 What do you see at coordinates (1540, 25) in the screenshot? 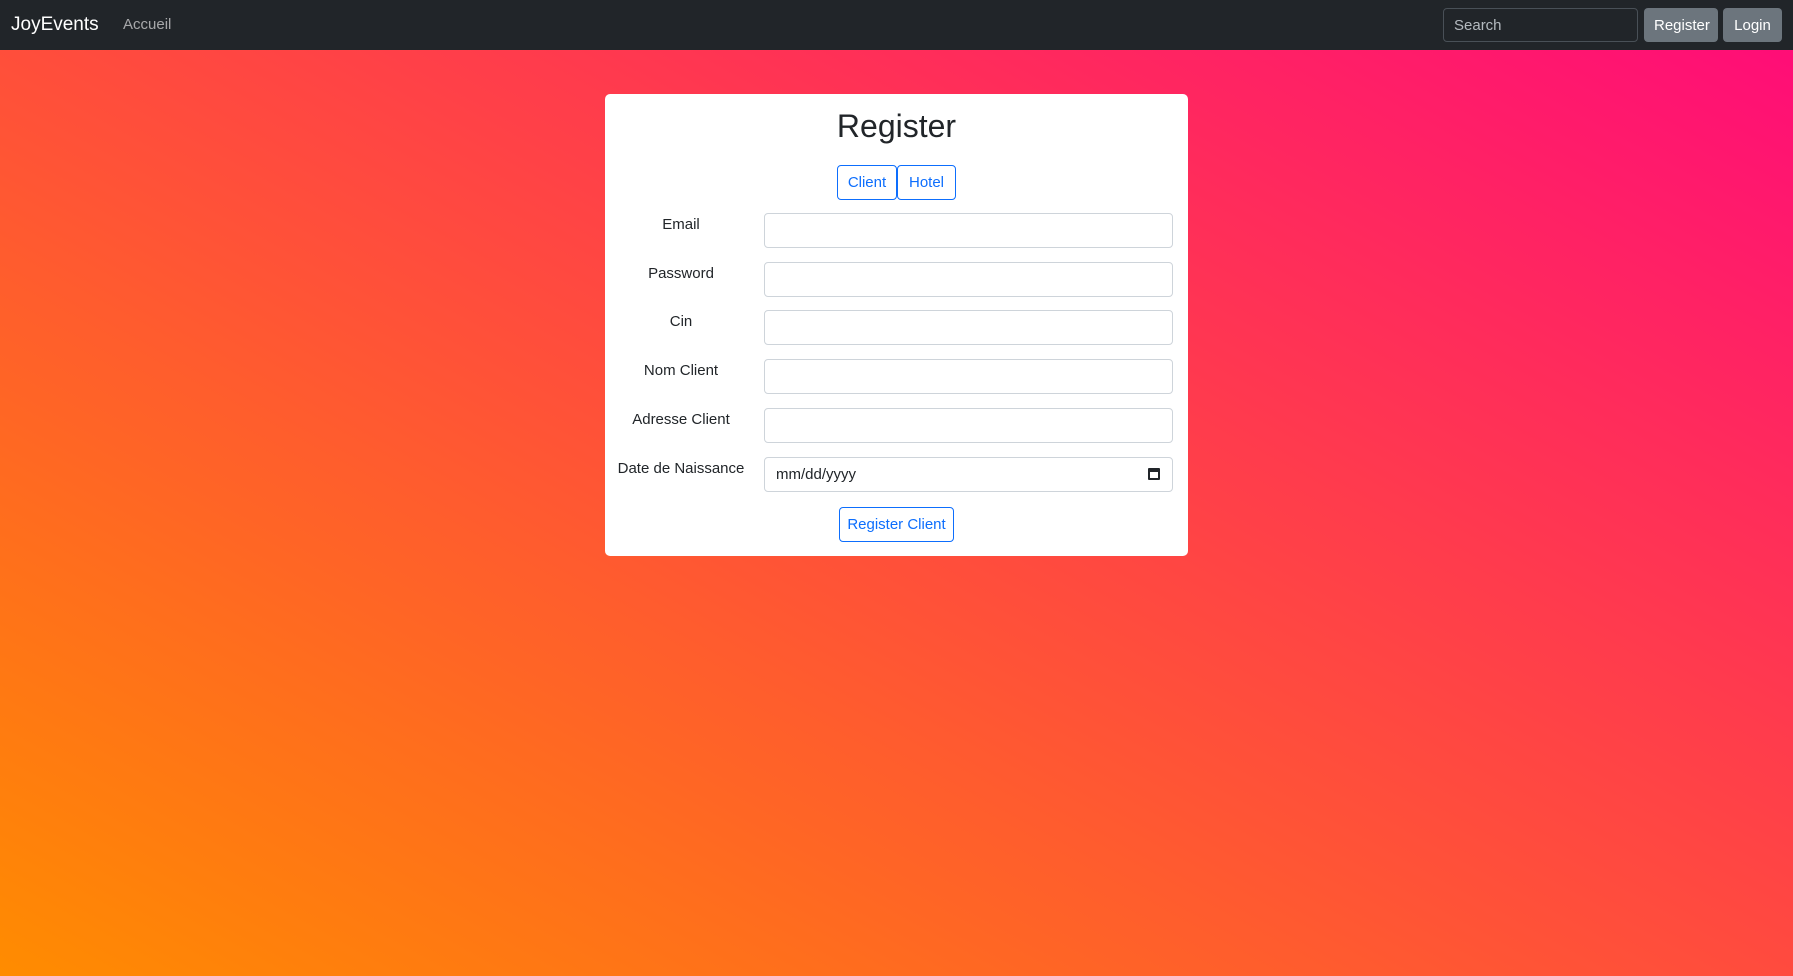
I see `search-input` at bounding box center [1540, 25].